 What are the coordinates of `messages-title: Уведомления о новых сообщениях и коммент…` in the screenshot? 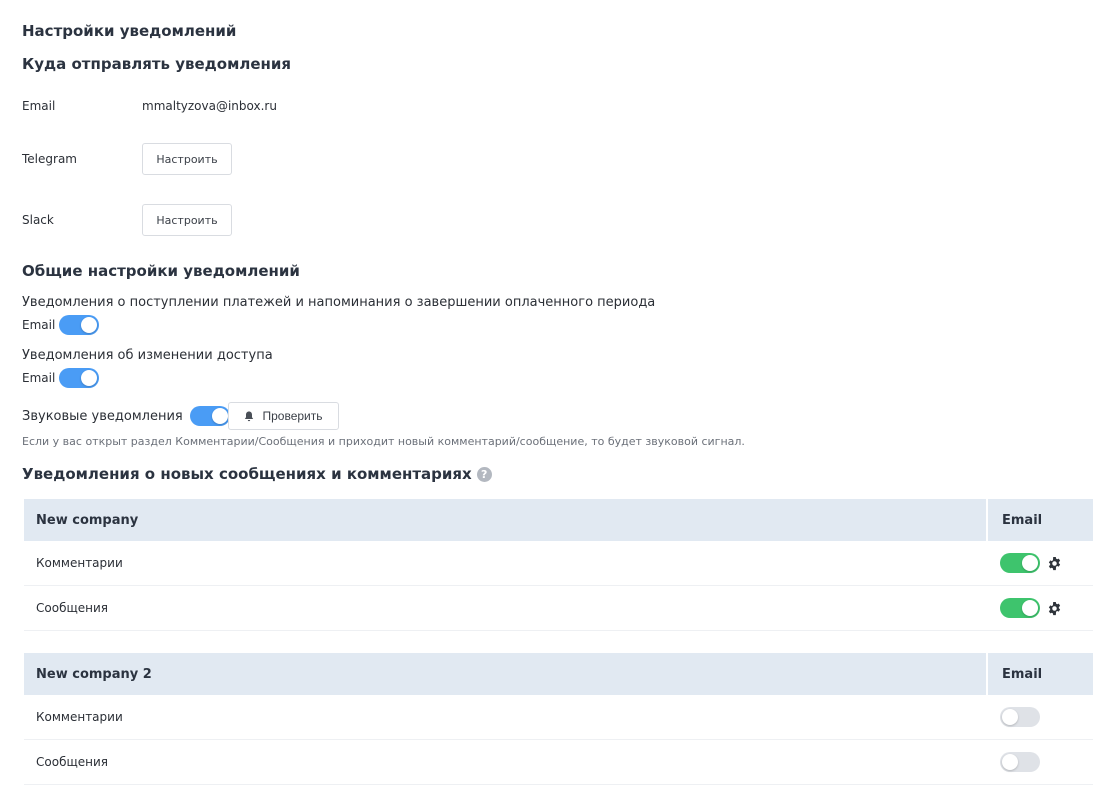 It's located at (257, 474).